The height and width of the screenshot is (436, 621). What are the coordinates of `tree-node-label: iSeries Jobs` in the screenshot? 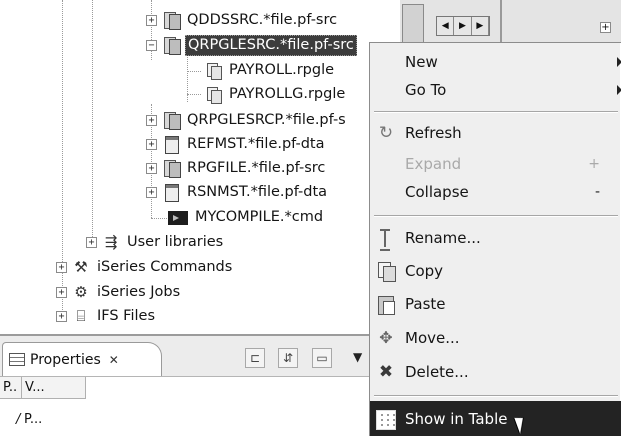 It's located at (139, 291).